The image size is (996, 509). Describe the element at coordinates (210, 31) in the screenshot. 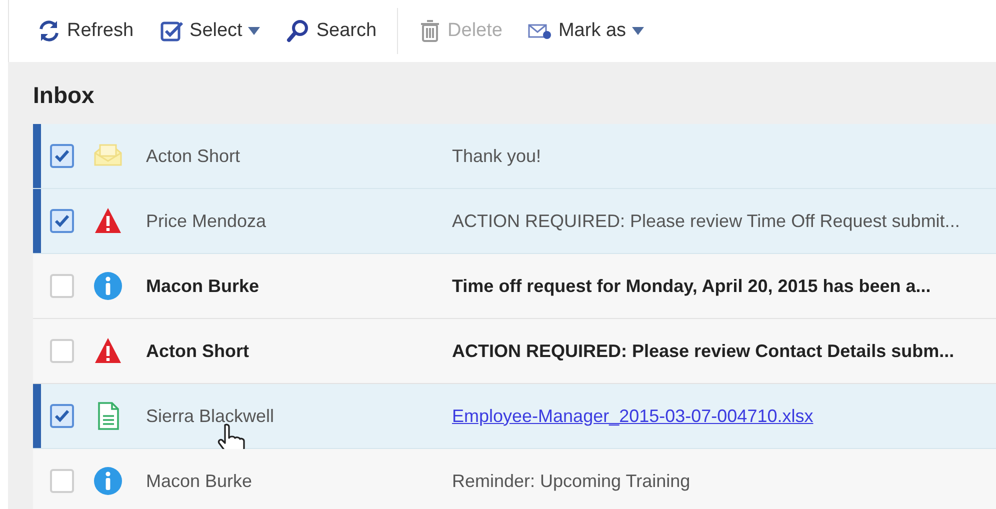

I see `toolbar-button: Select` at that location.